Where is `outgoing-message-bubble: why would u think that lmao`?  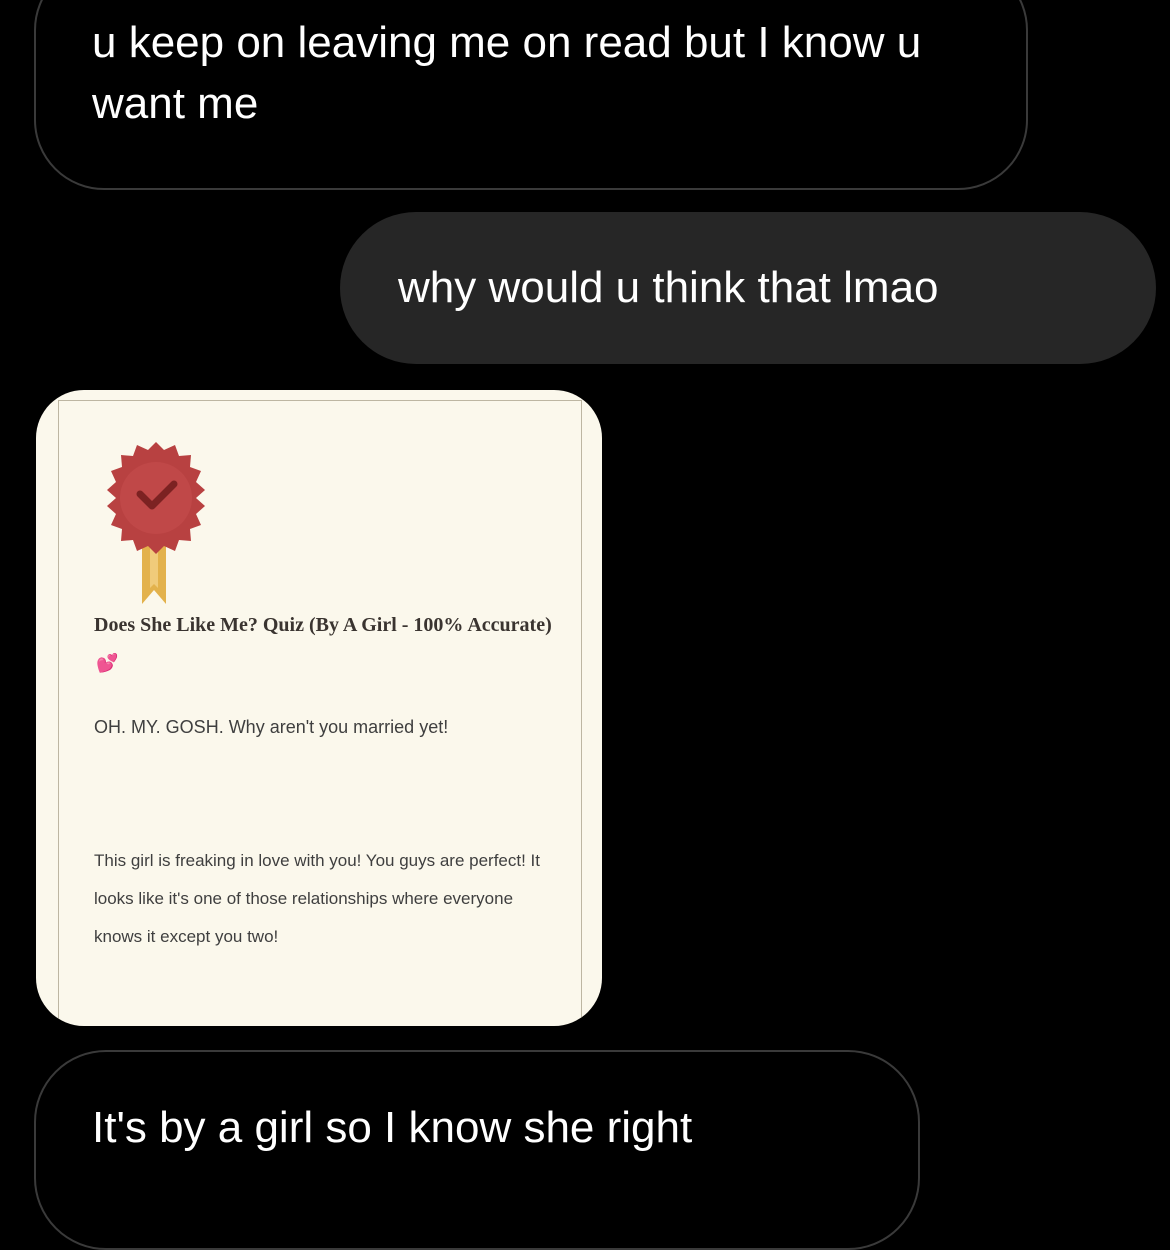 outgoing-message-bubble: why would u think that lmao is located at coordinates (748, 288).